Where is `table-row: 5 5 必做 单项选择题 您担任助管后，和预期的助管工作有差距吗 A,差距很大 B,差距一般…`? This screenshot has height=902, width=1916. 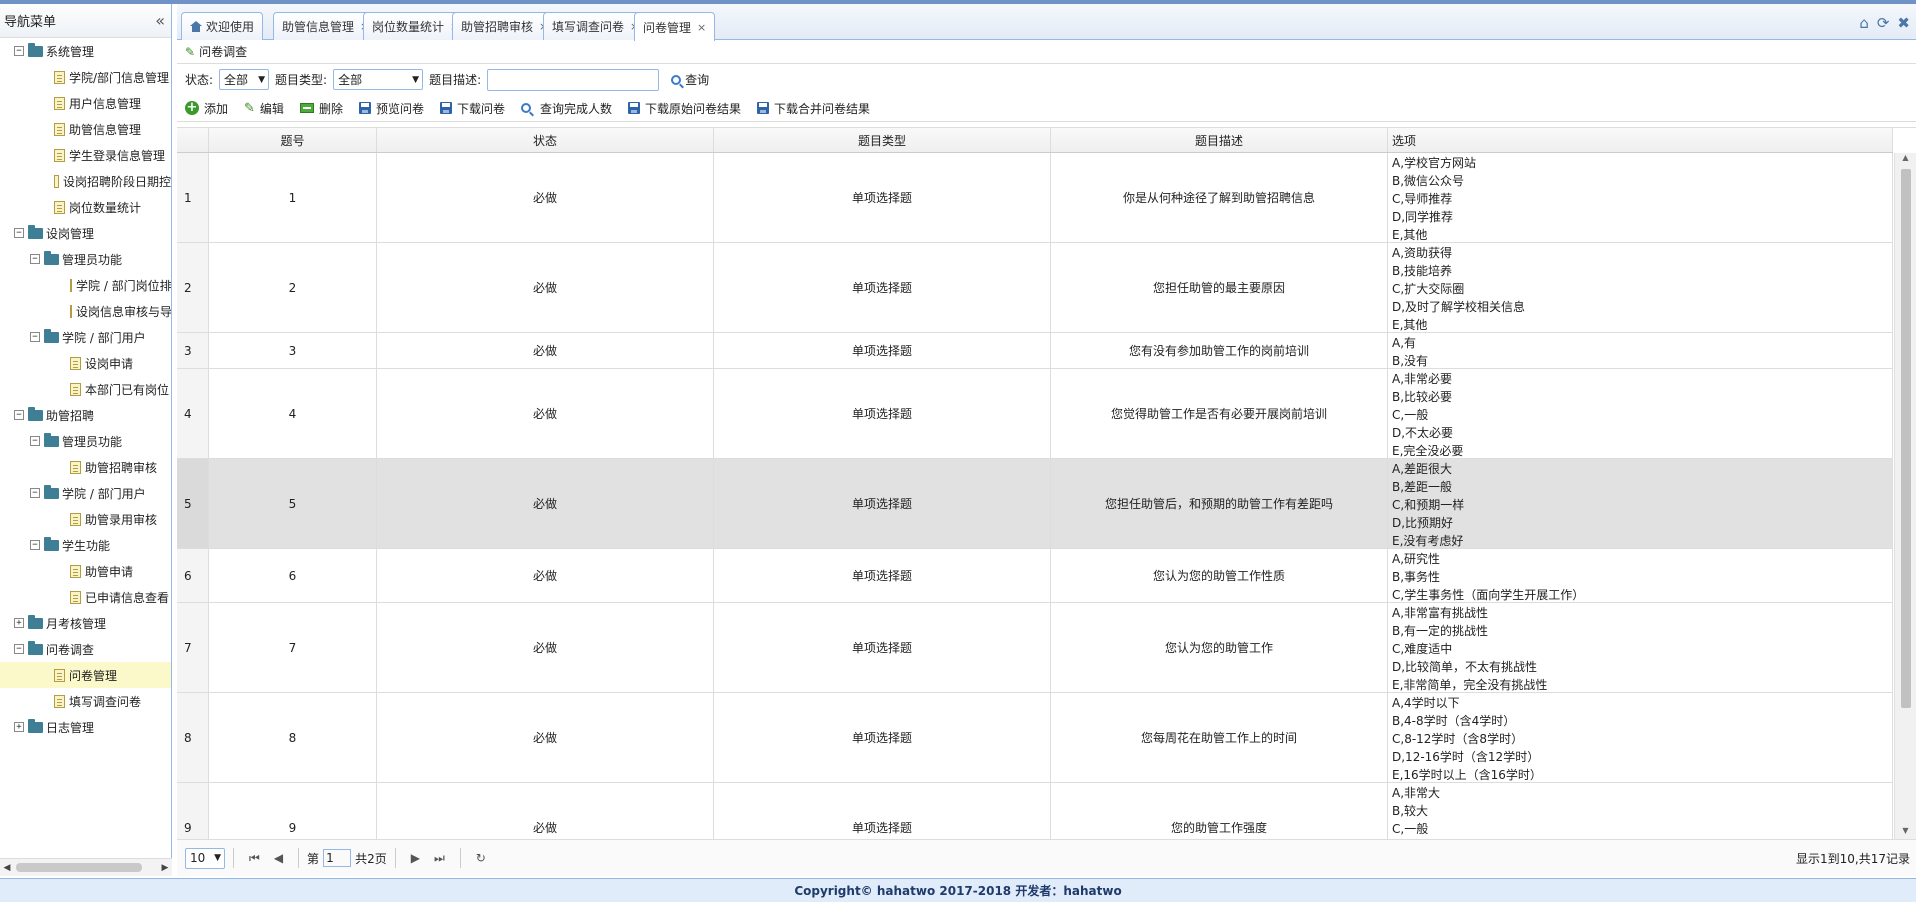
table-row: 5 5 必做 单项选择题 您担任助管后，和预期的助管工作有差距吗 A,差距很大 B,差距一般… is located at coordinates (1035, 504).